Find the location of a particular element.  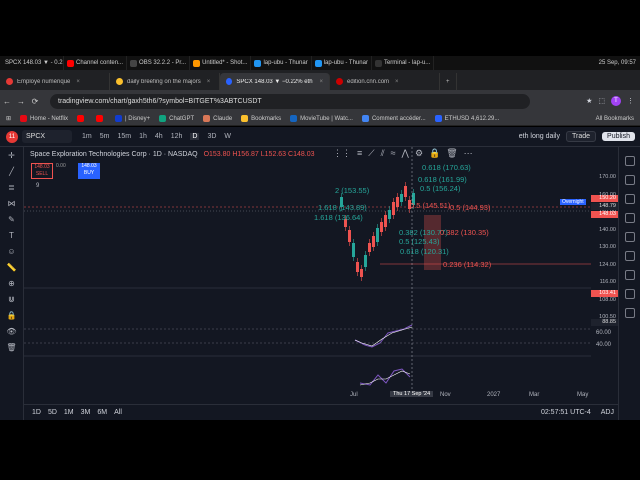

range-1D: 1D is located at coordinates (36, 412).